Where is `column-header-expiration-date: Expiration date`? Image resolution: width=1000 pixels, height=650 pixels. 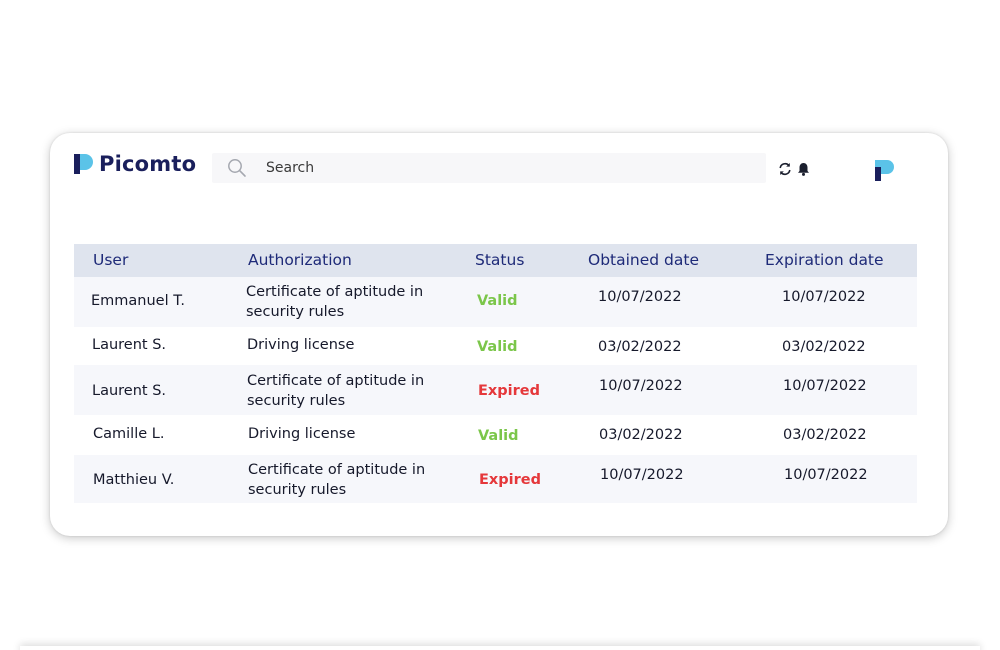 column-header-expiration-date: Expiration date is located at coordinates (824, 260).